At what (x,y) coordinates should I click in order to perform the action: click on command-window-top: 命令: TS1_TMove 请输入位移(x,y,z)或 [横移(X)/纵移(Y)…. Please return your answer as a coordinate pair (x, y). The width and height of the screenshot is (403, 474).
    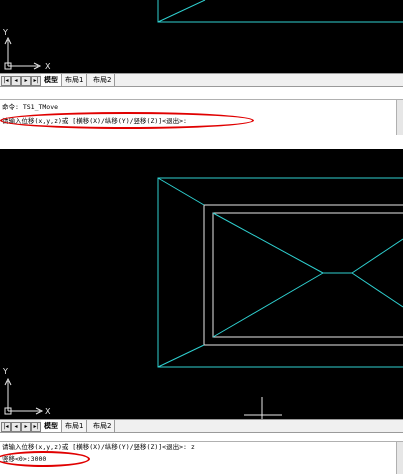
    Looking at the image, I should click on (201, 117).